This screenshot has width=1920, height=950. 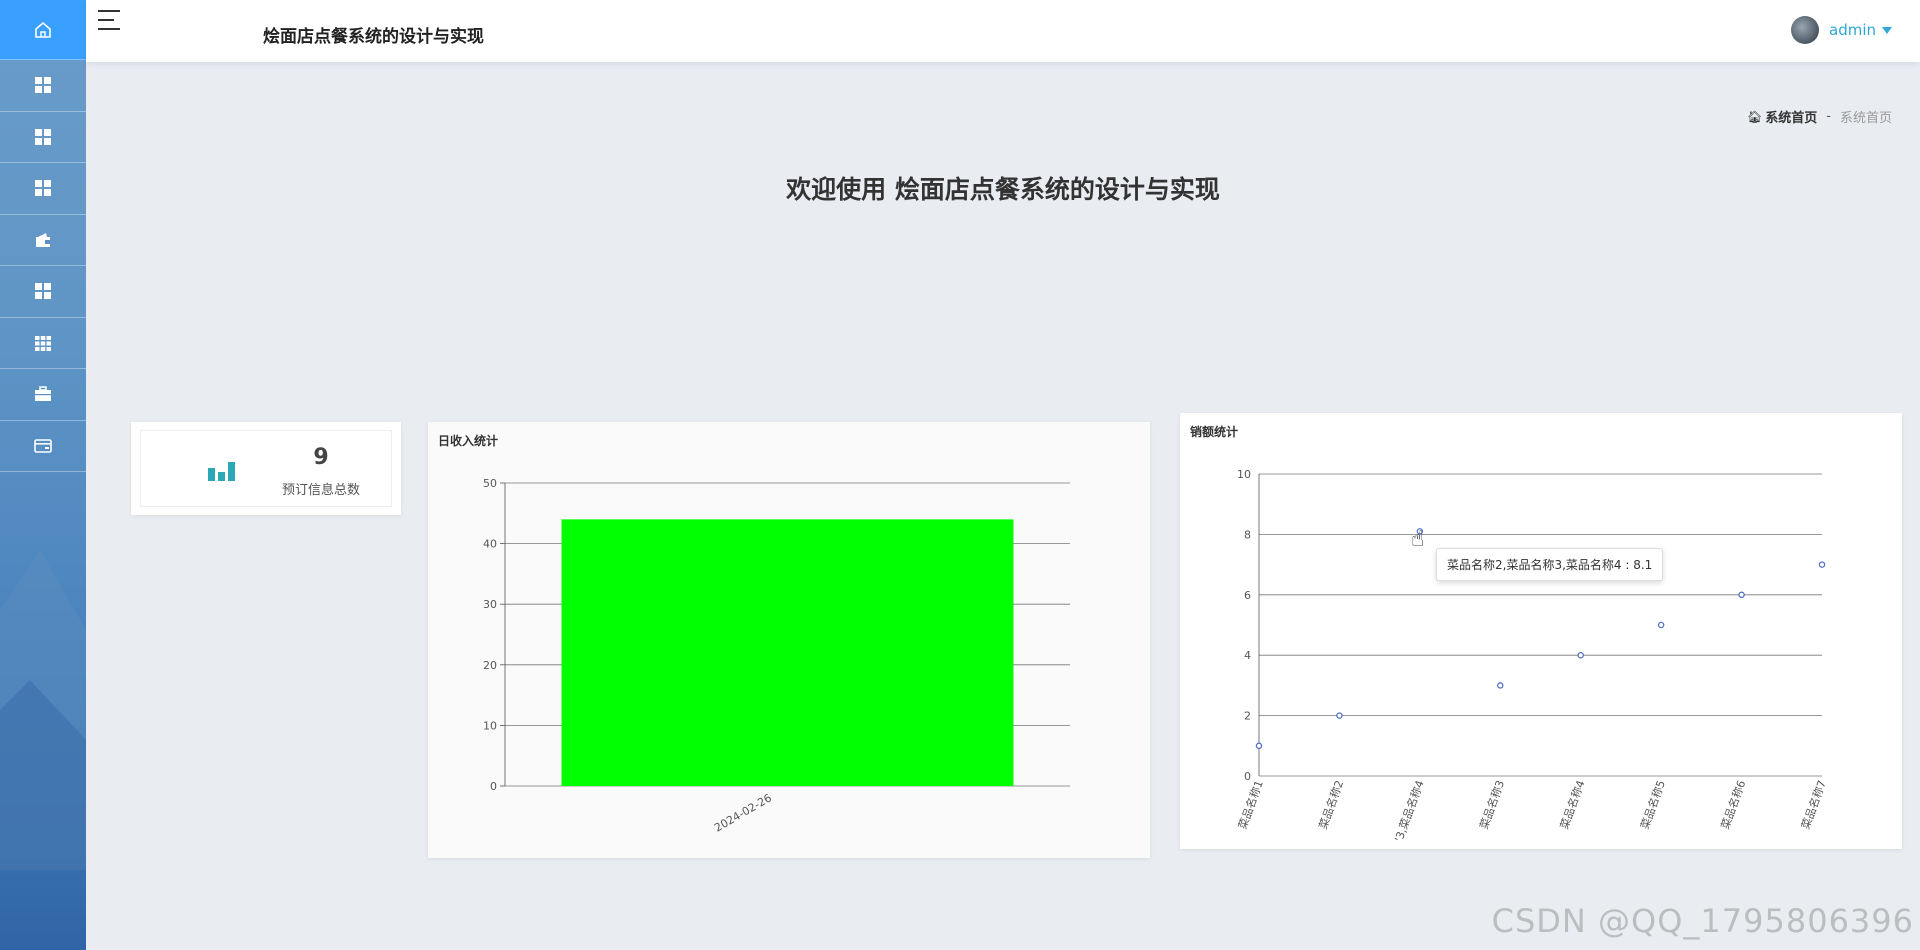 What do you see at coordinates (1247, 655) in the screenshot?
I see `y-tick-label: 4` at bounding box center [1247, 655].